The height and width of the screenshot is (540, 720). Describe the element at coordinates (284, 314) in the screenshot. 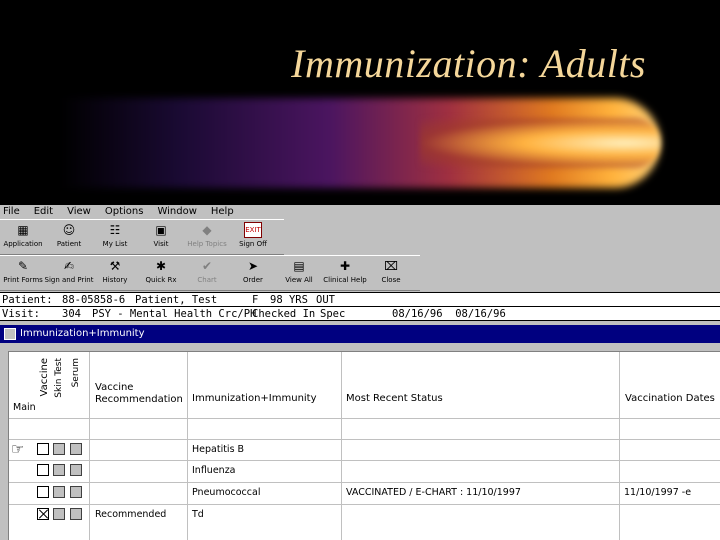

I see `visit-checkin-status: Checked In` at that location.